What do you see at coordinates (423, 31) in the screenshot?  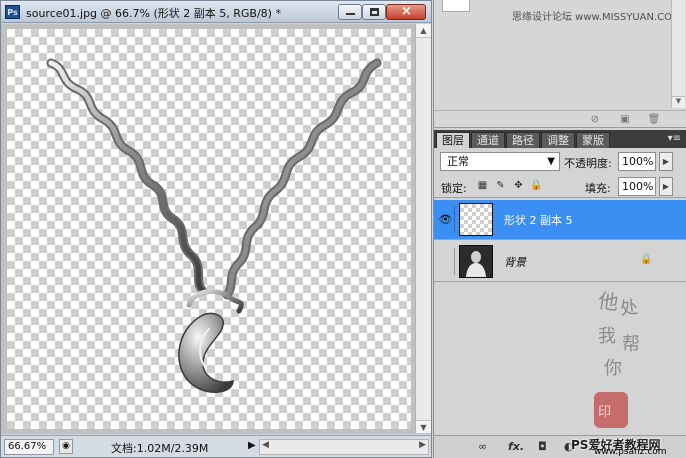 I see `scroll-up-icon: ▲` at bounding box center [423, 31].